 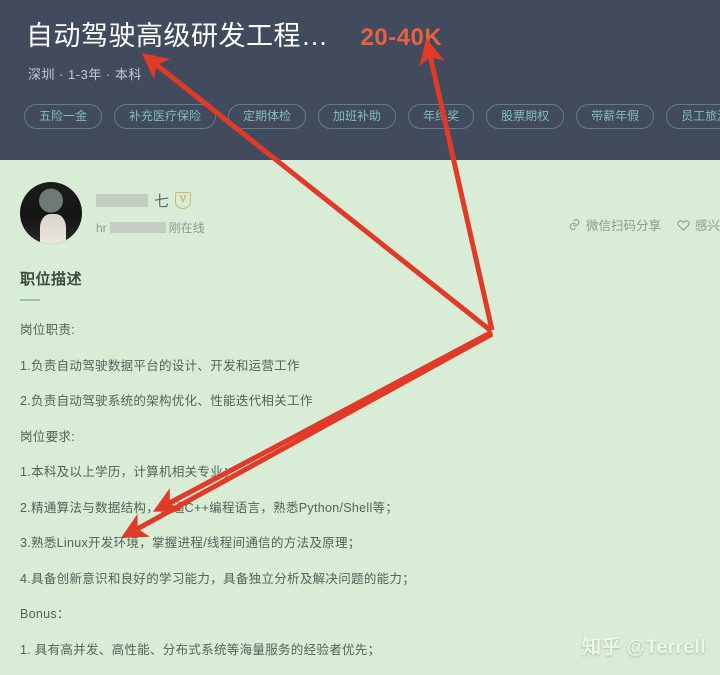 I want to click on benefit-tag: 五险一金, so click(x=63, y=116).